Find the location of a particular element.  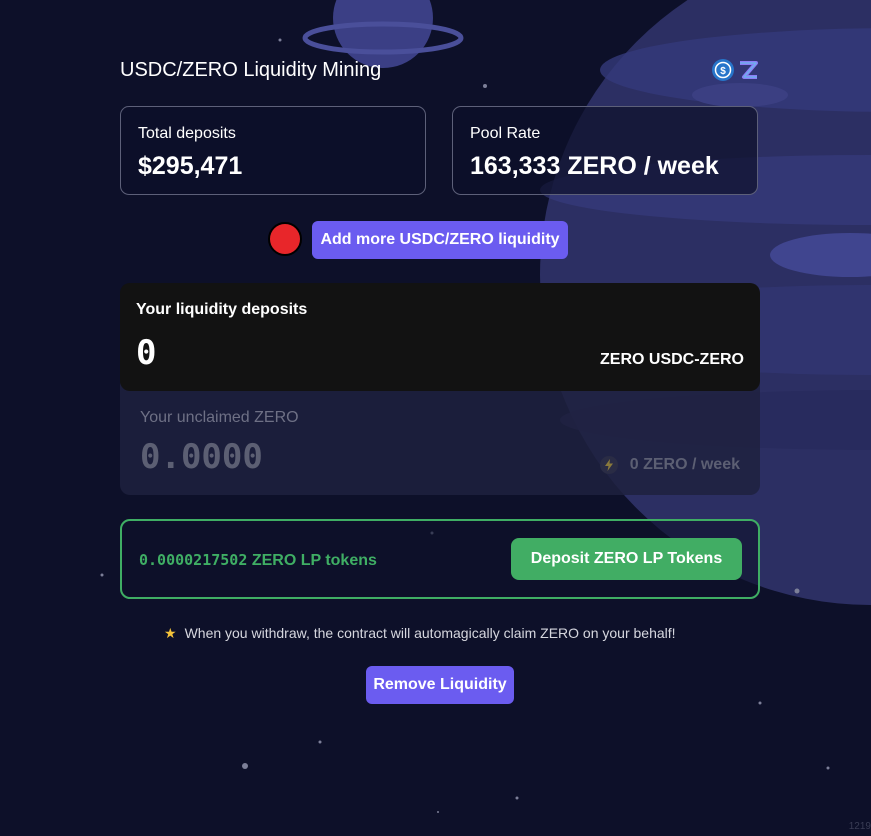

deposit-lp-tokens-button: Deposit ZERO LP Tokens is located at coordinates (626, 559).